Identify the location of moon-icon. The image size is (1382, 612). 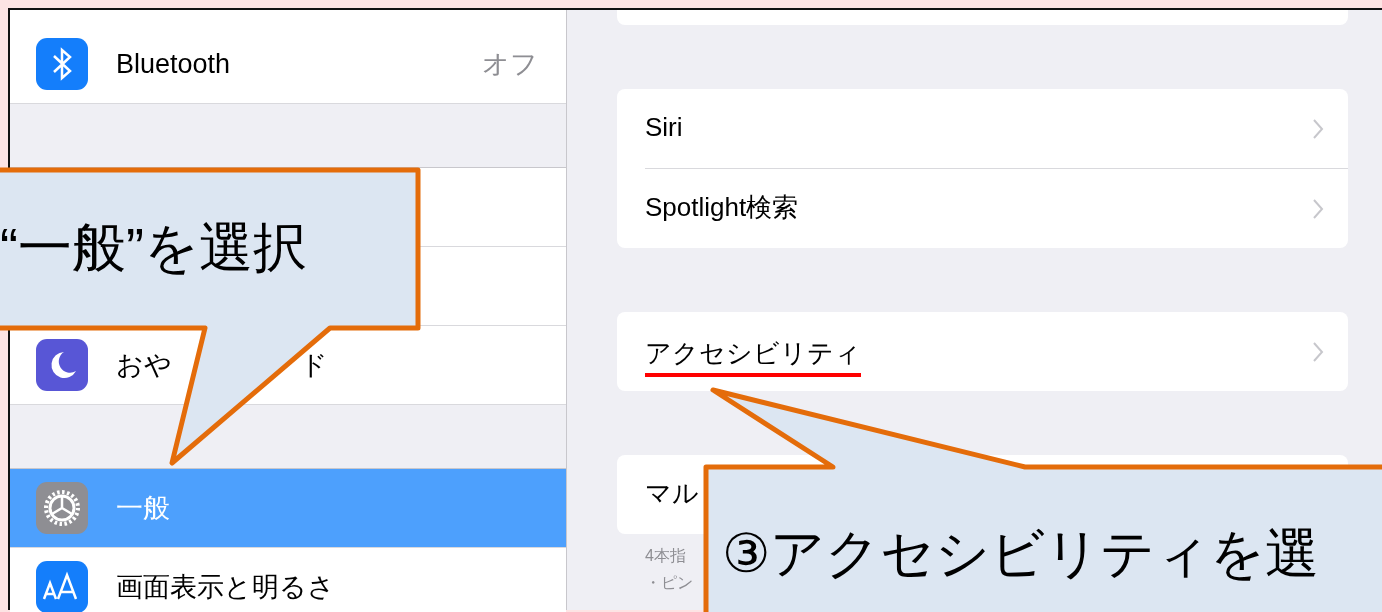
(62, 365).